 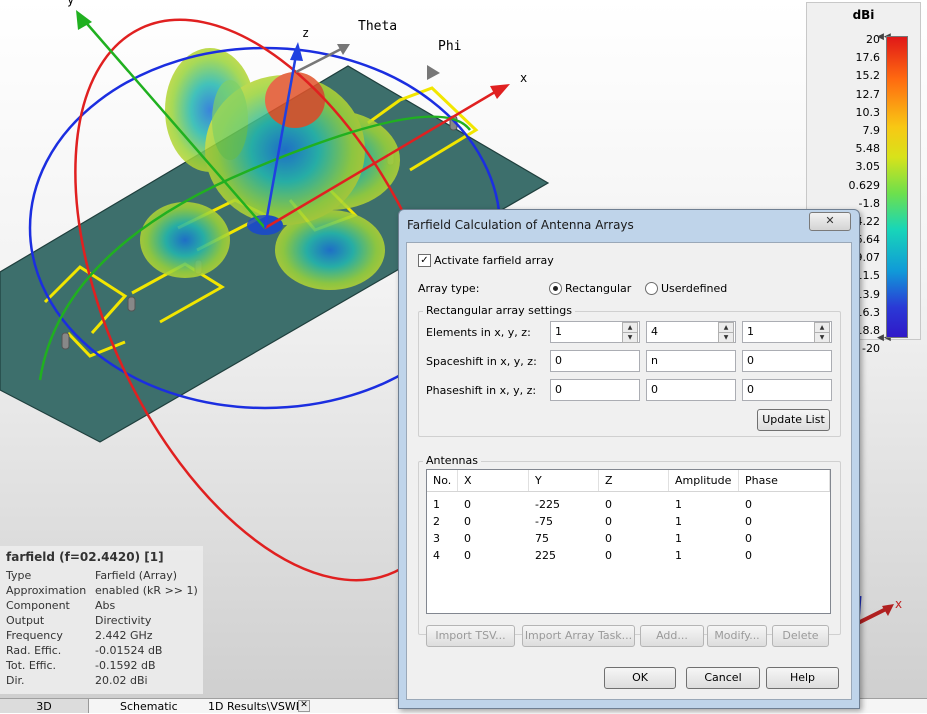 What do you see at coordinates (493, 480) in the screenshot?
I see `column-header-x: X` at bounding box center [493, 480].